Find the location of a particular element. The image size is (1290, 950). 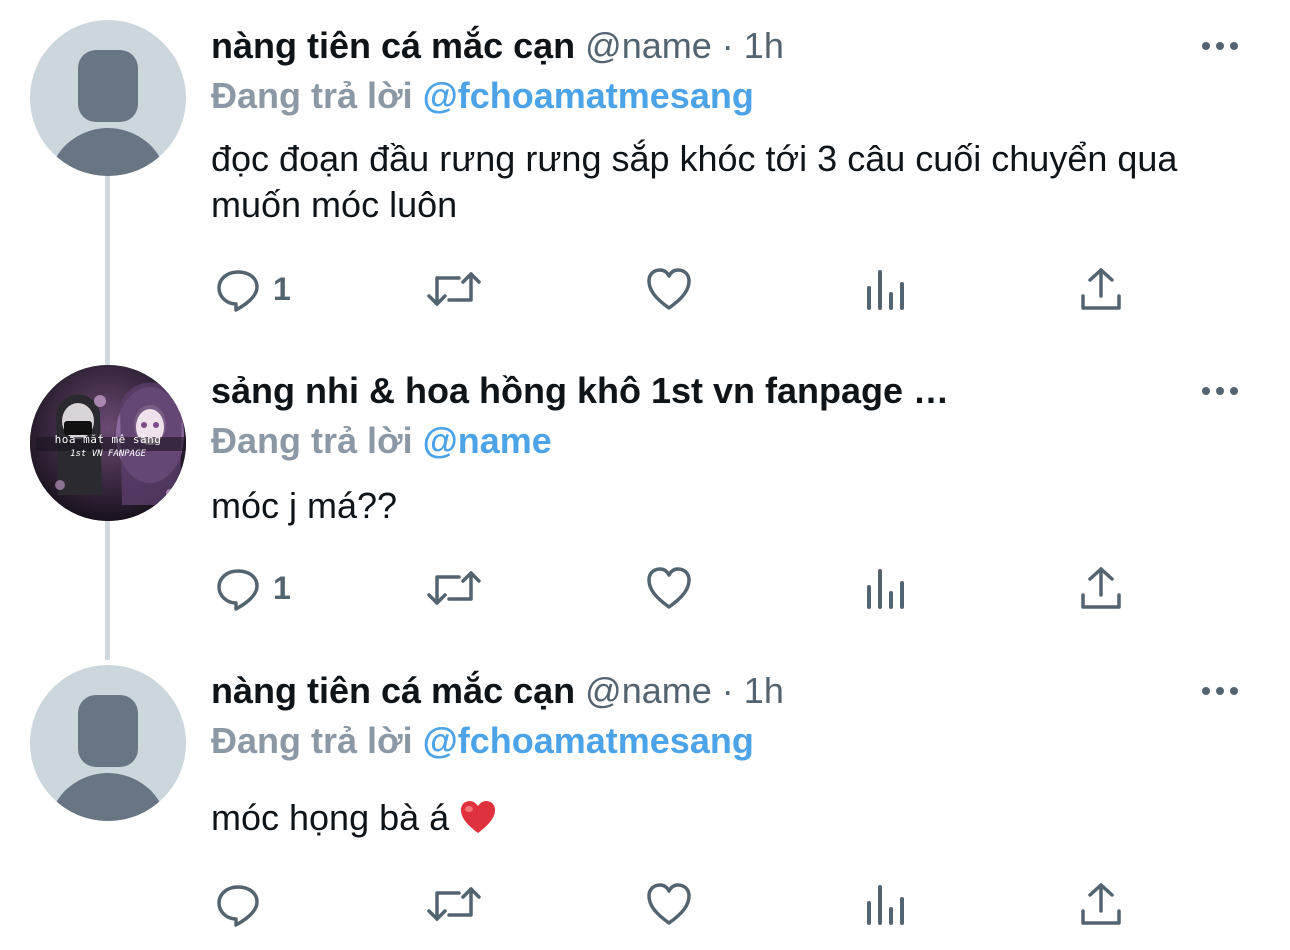

avatar-title: hoa mắt mê sảng is located at coordinates (108, 439).